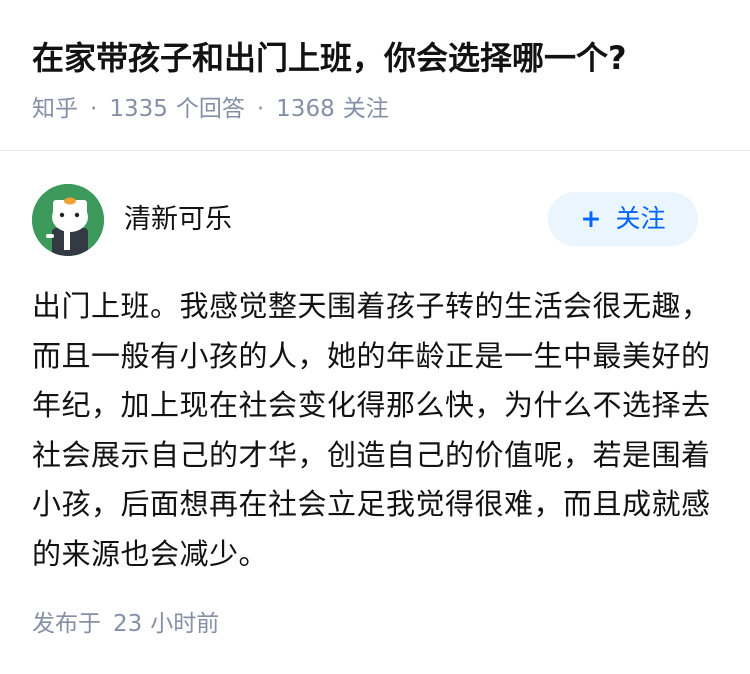 Image resolution: width=750 pixels, height=674 pixels. What do you see at coordinates (66, 624) in the screenshot?
I see `published-prefix: 发布于` at bounding box center [66, 624].